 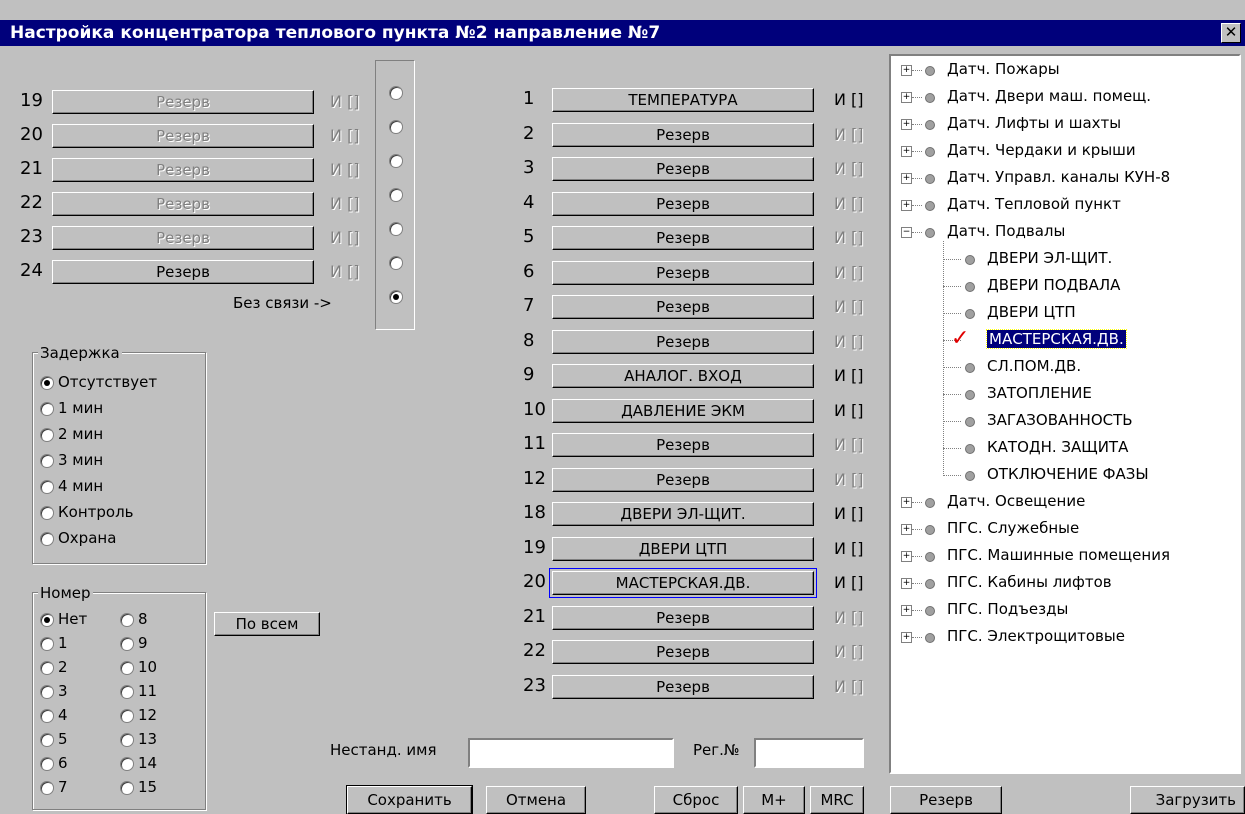 What do you see at coordinates (1029, 582) in the screenshot?
I see `tree-group-item: ПГС. Кабины лифтов` at bounding box center [1029, 582].